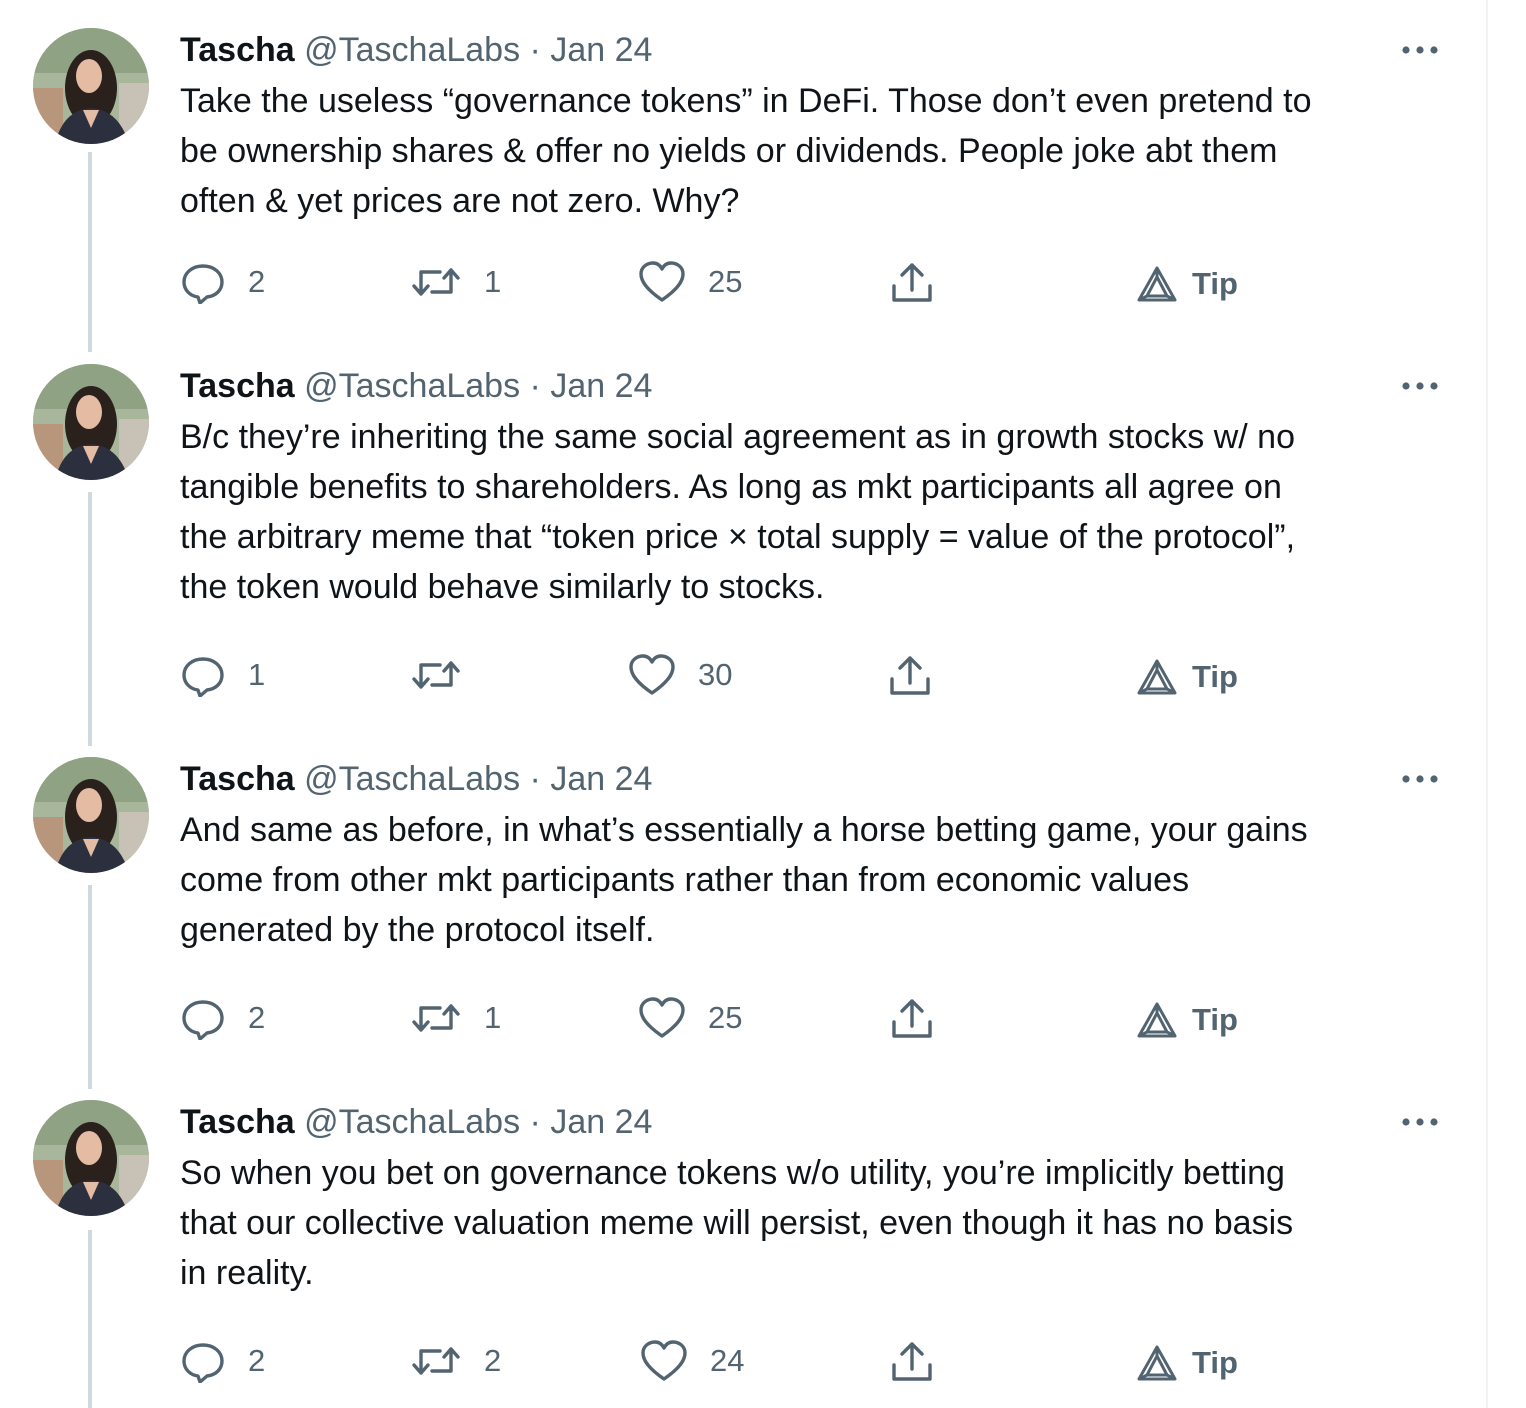  I want to click on retweet-button: 2, so click(455, 1361).